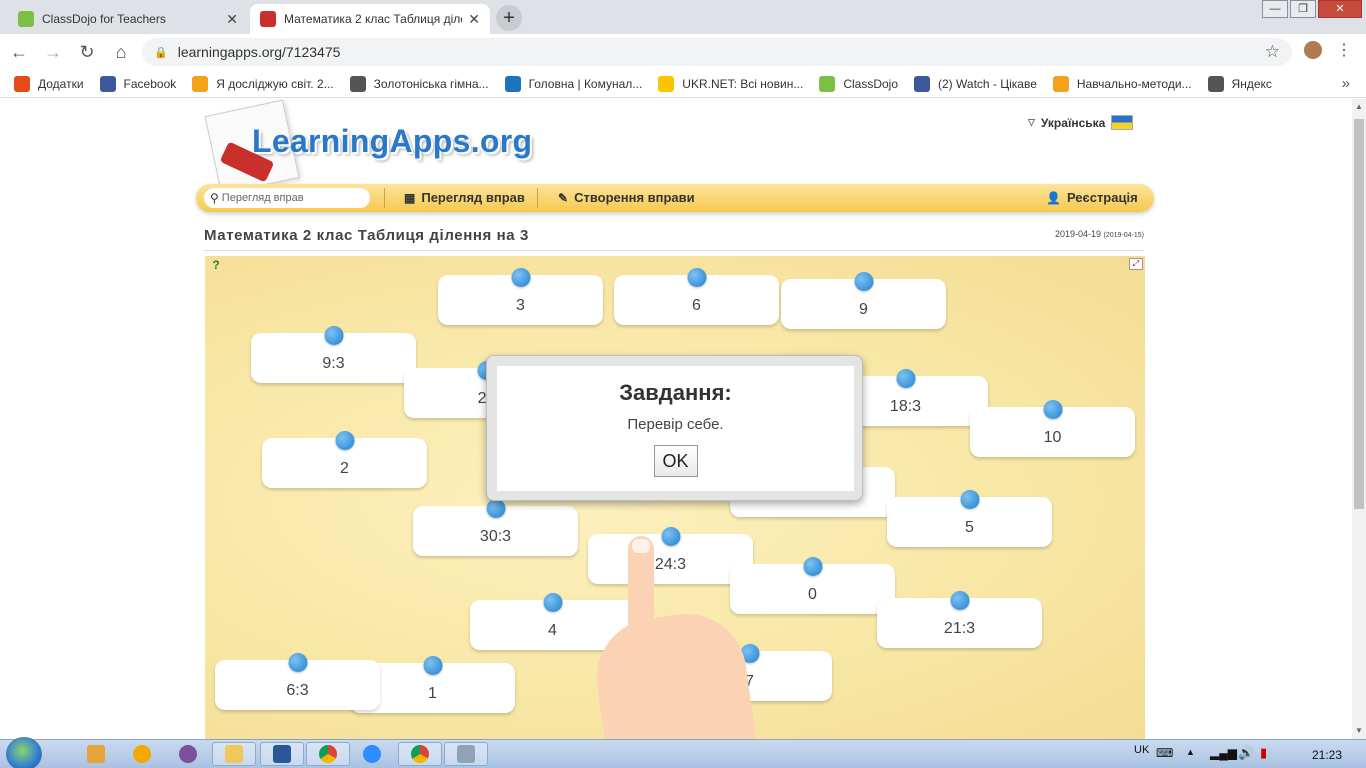 The height and width of the screenshot is (768, 1366). What do you see at coordinates (287, 198) in the screenshot?
I see `search-input: ⚲ Перегляд вправ` at bounding box center [287, 198].